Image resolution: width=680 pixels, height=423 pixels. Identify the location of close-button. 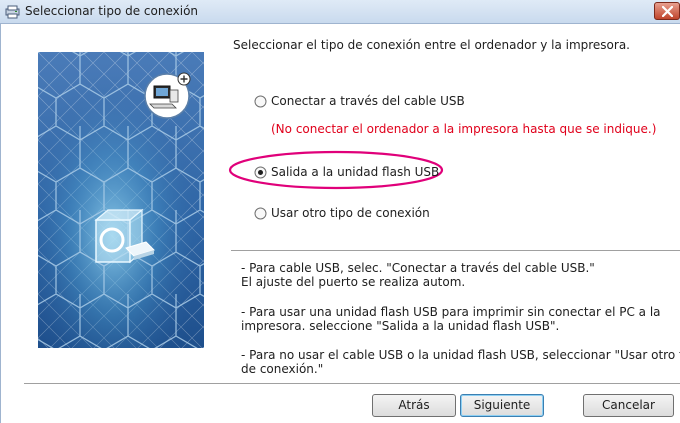
(667, 11).